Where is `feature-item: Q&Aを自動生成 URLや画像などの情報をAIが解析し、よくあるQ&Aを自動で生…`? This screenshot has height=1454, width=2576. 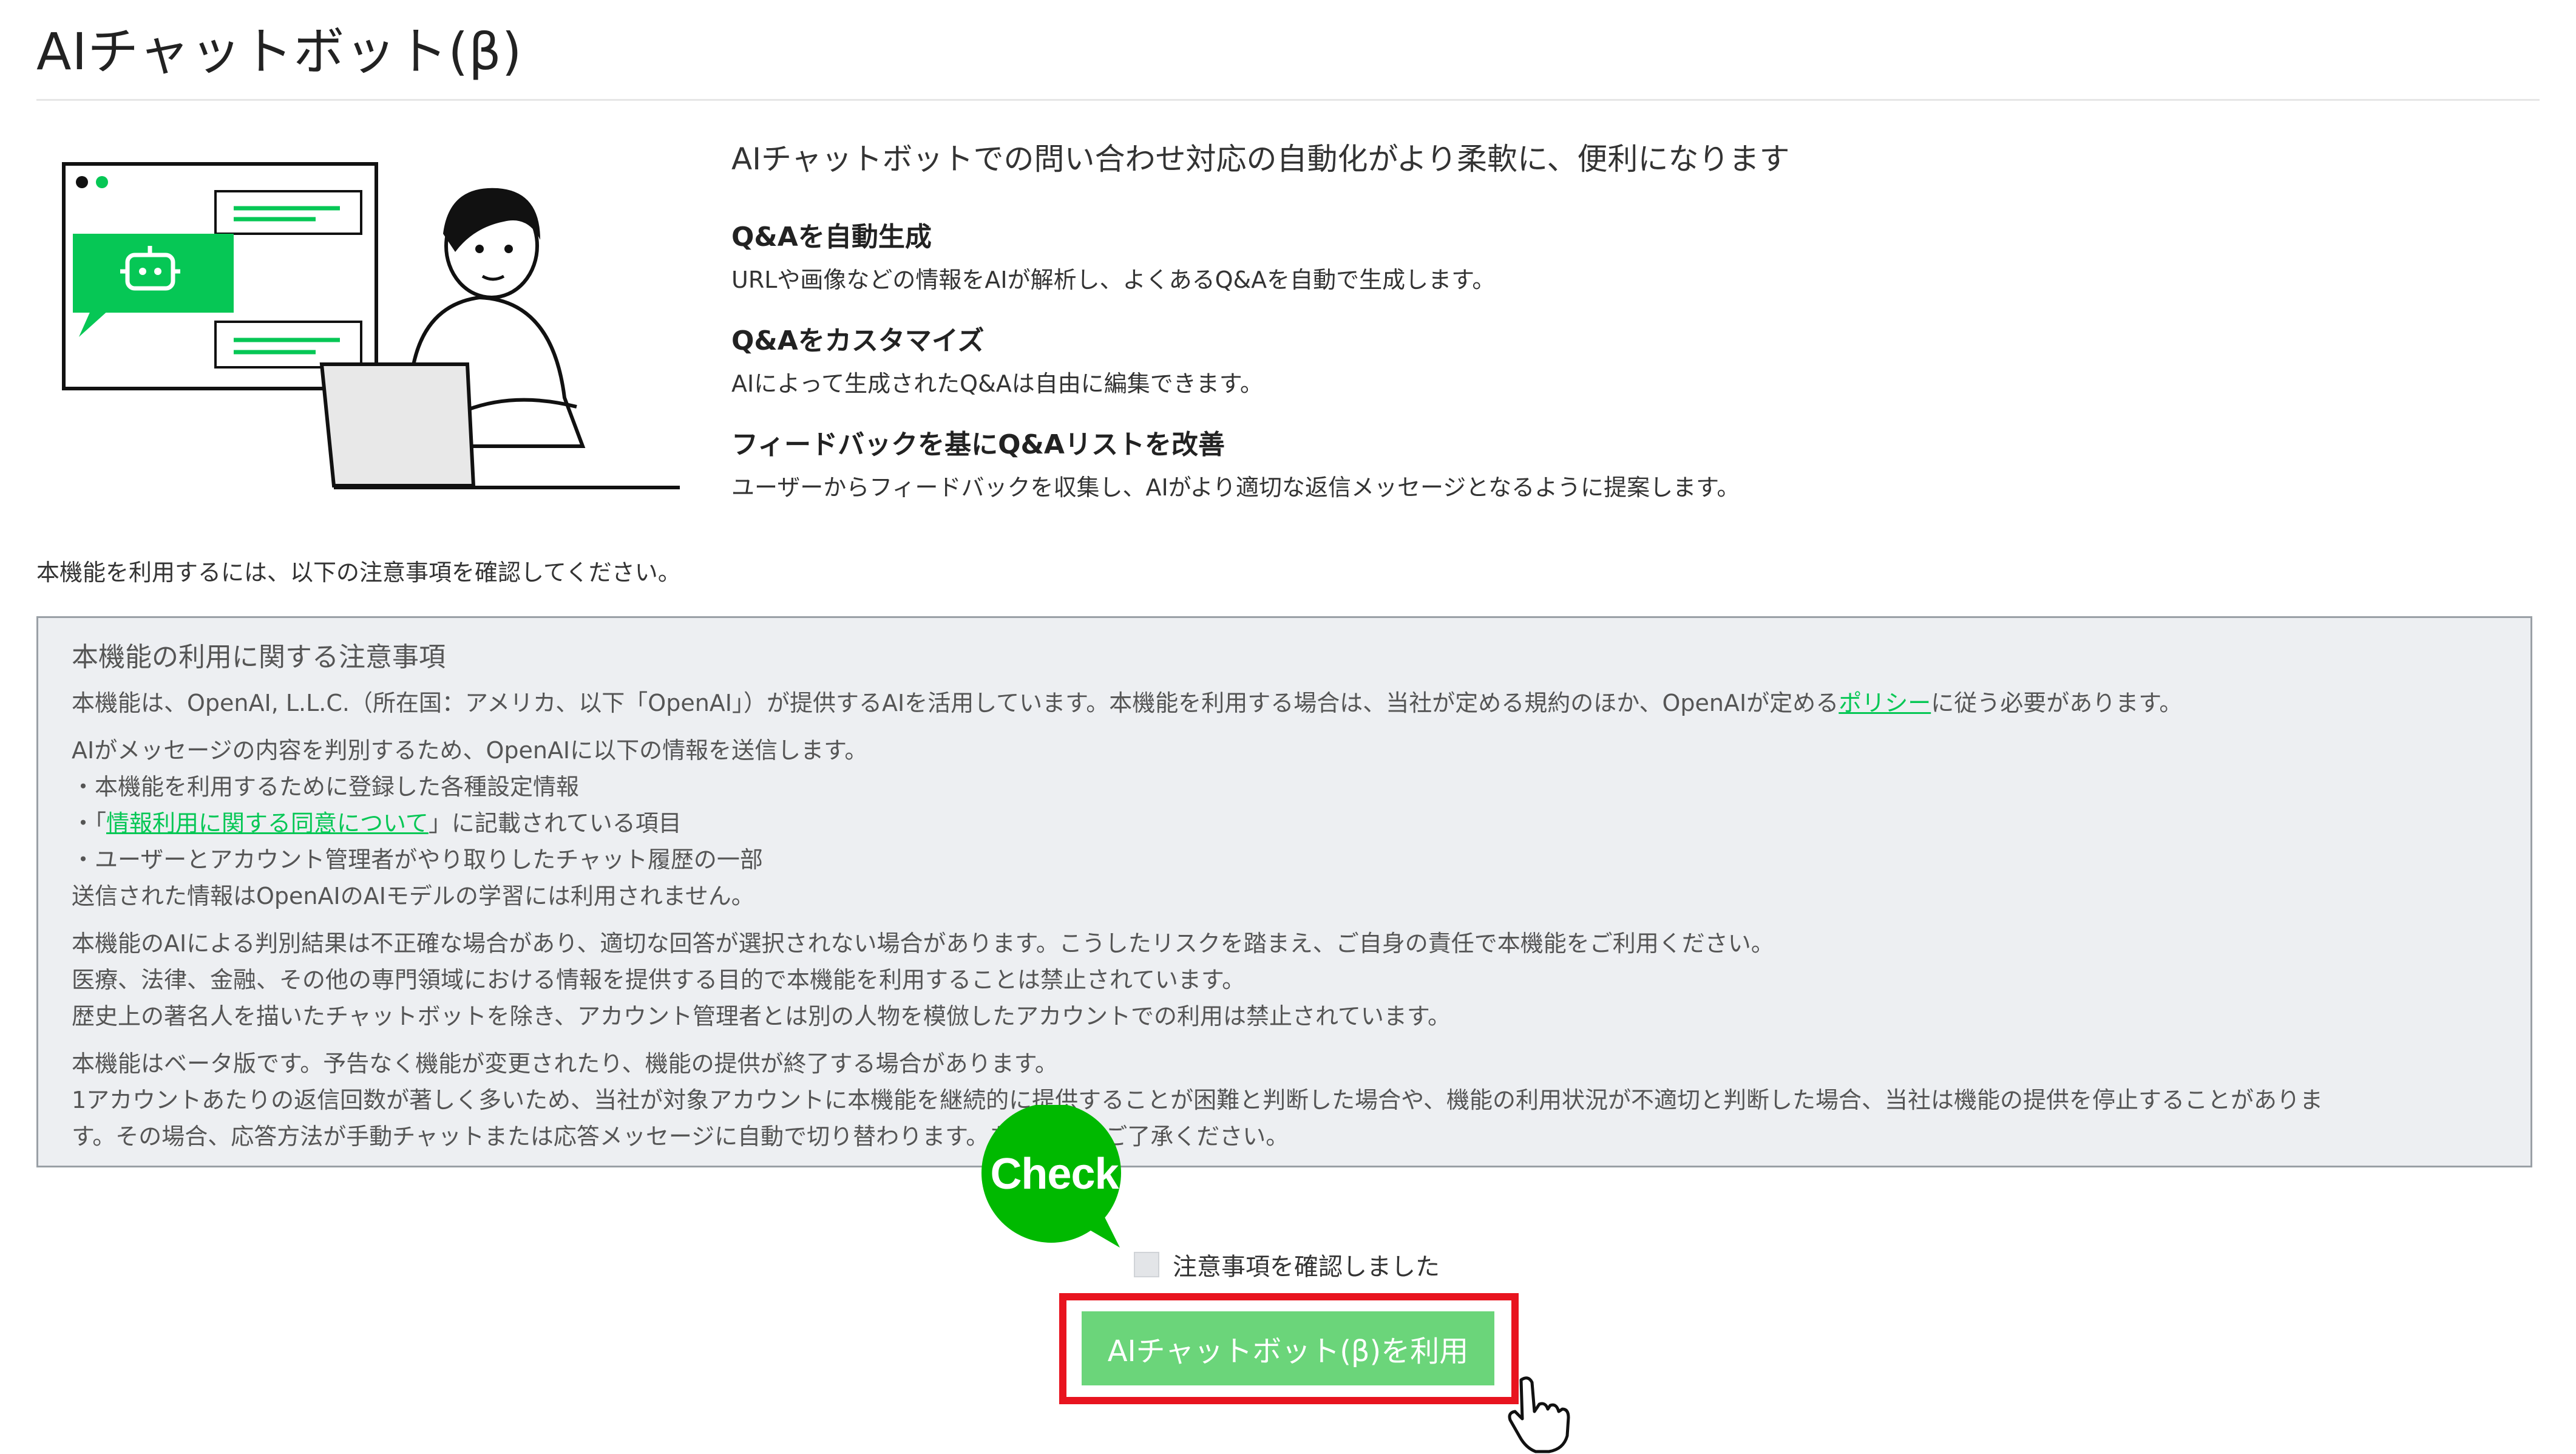
feature-item: Q&Aを自動生成 URLや画像などの情報をAIが解析し、よくあるQ&Aを自動で生… is located at coordinates (1611, 254).